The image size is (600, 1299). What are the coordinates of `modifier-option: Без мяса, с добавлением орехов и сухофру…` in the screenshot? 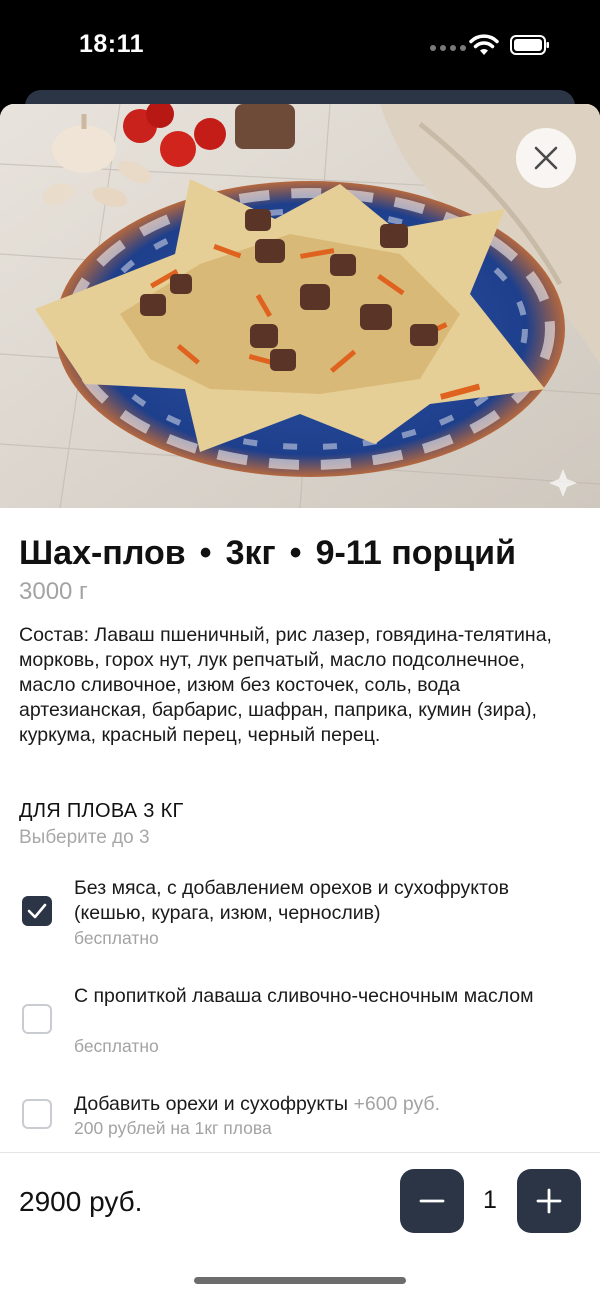 It's located at (300, 914).